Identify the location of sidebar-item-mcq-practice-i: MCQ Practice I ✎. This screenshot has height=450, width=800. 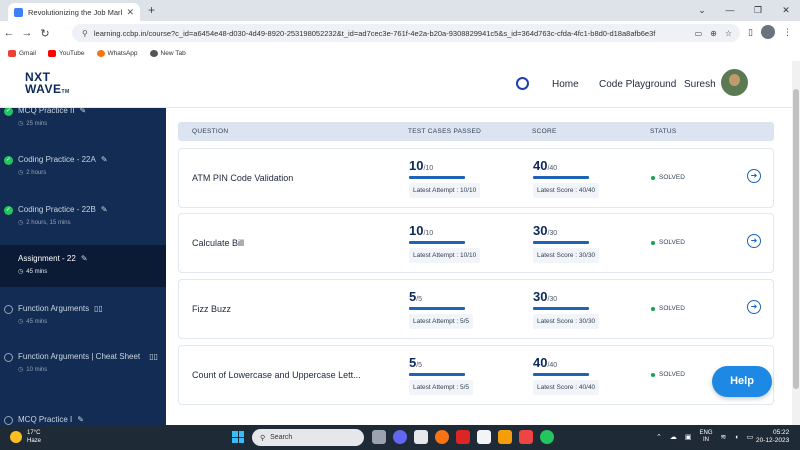
(83, 419).